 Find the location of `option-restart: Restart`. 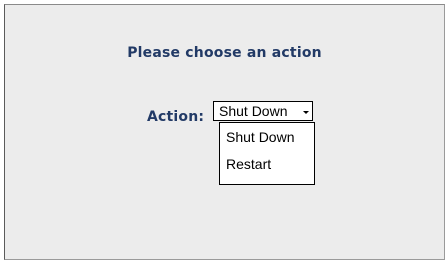

option-restart: Restart is located at coordinates (248, 164).